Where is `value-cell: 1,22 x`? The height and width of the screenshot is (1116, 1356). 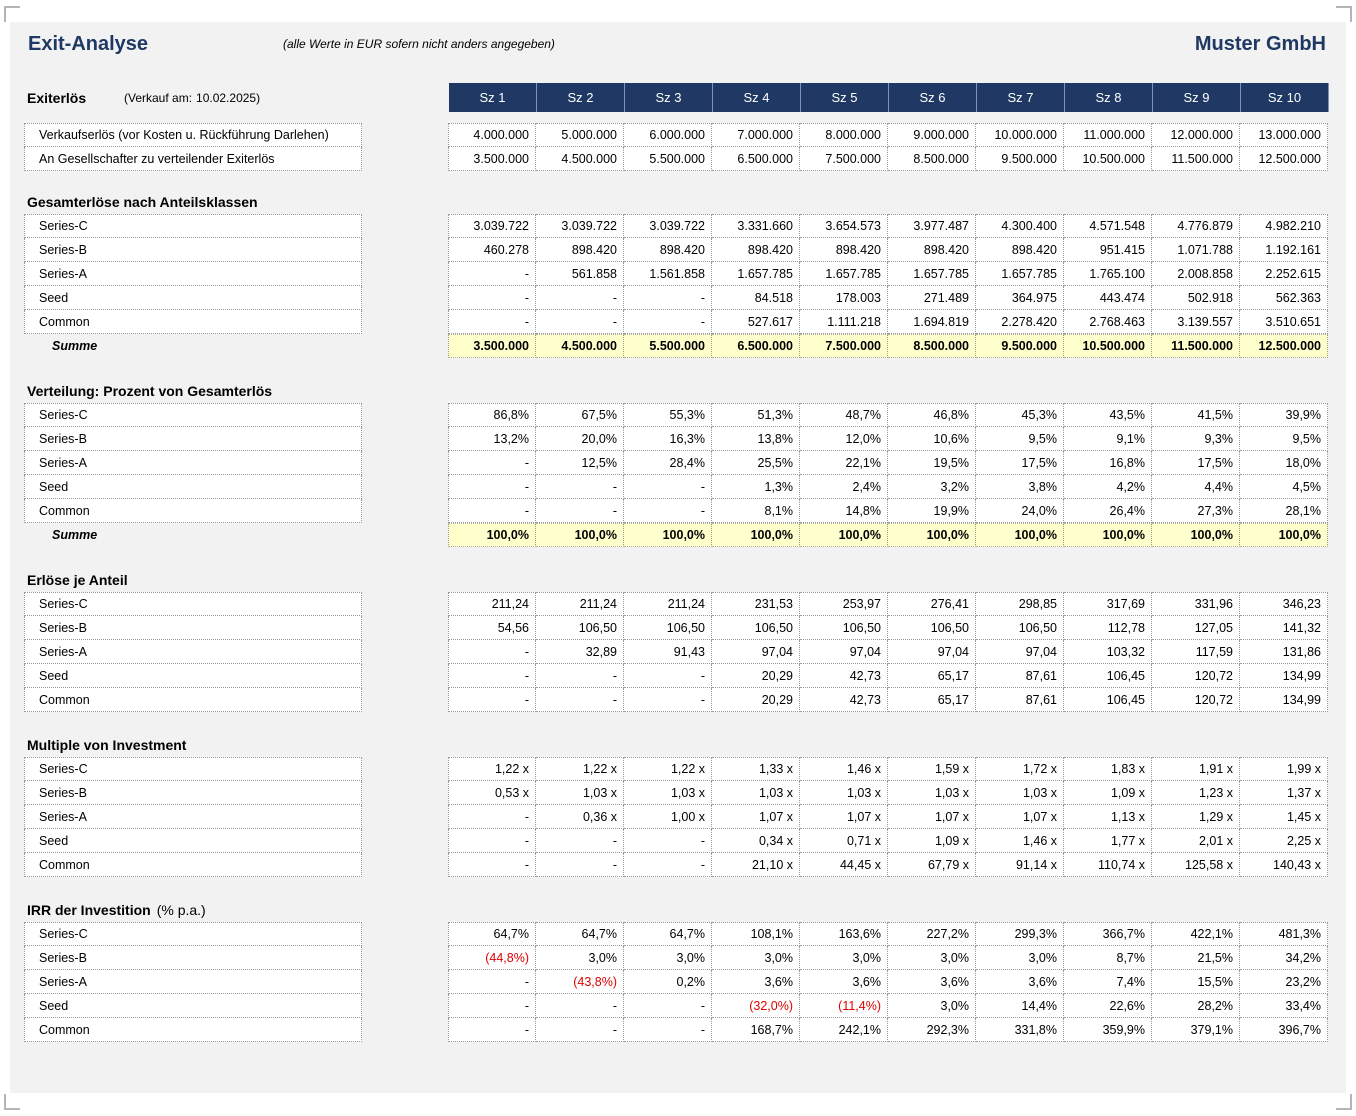 value-cell: 1,22 x is located at coordinates (668, 769).